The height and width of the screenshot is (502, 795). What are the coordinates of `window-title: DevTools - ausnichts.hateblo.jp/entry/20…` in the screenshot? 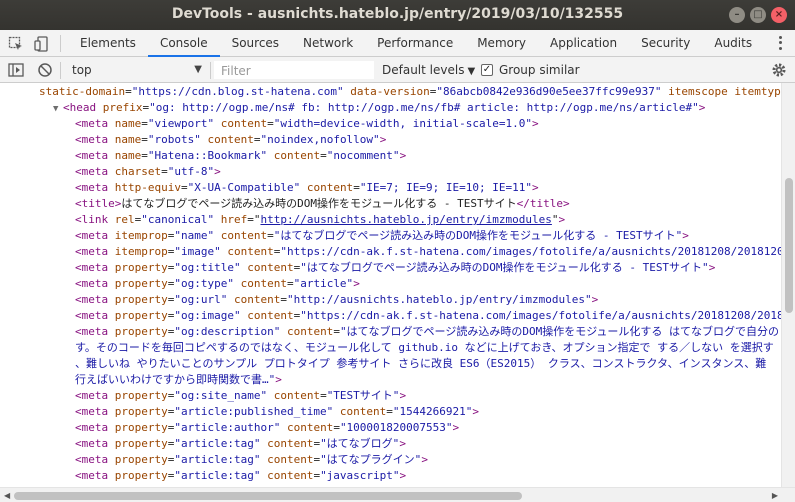 It's located at (397, 14).